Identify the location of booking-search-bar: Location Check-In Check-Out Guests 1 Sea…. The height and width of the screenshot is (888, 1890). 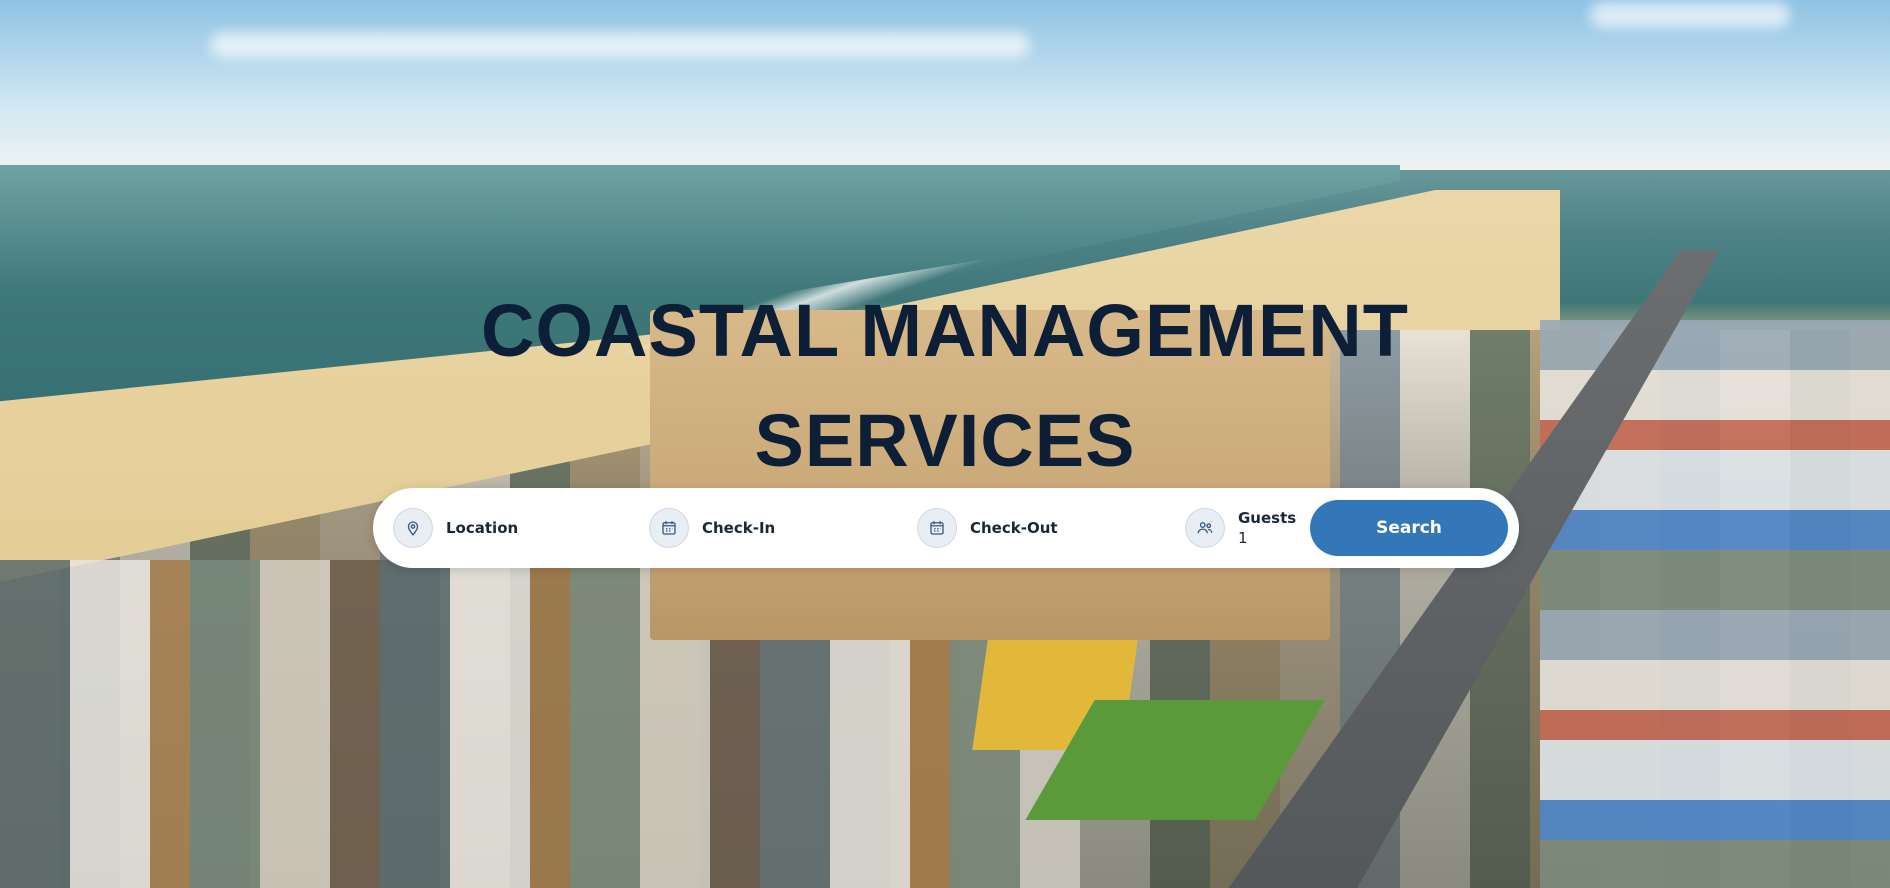
(946, 528).